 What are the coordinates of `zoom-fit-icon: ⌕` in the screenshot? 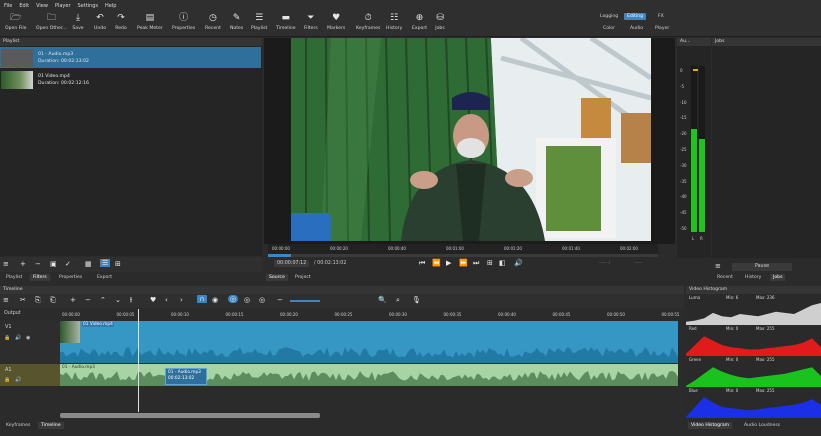 It's located at (398, 300).